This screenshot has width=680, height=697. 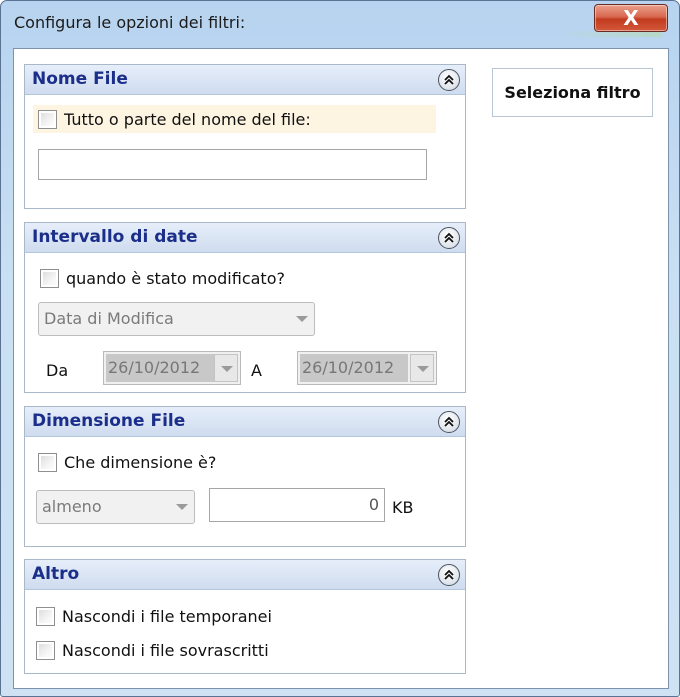 I want to click on hide-overwritten-files-checkbox, so click(x=45, y=650).